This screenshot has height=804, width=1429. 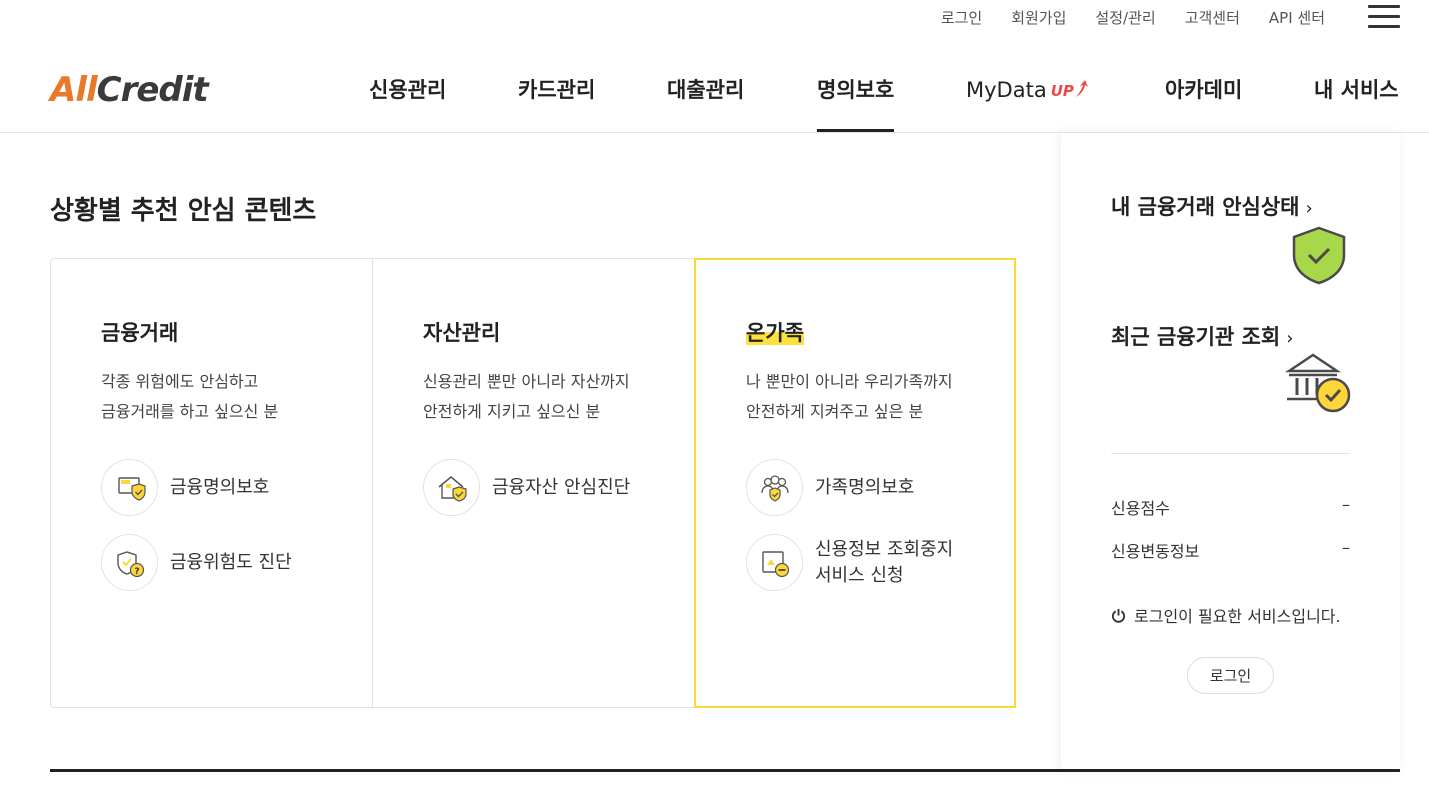 I want to click on nav-mydata: MyData UP, so click(x=1028, y=96).